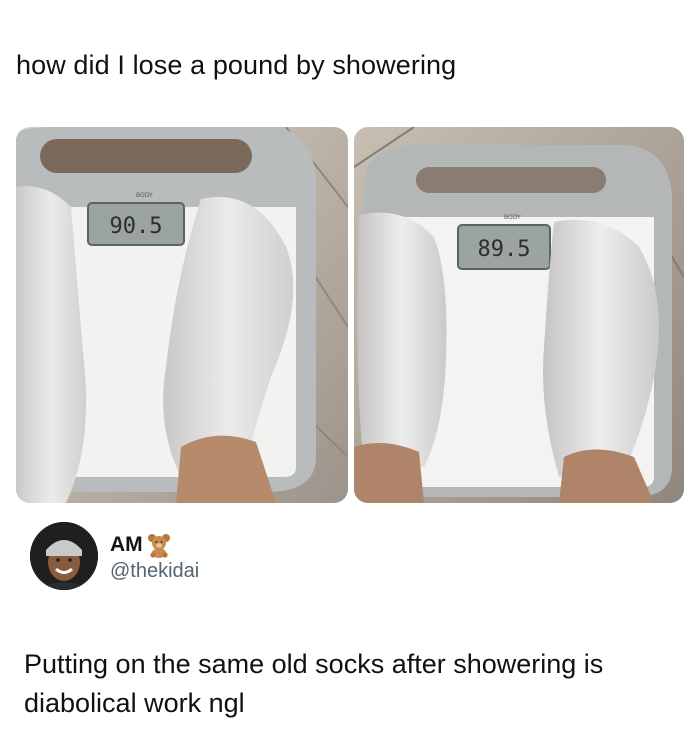 The width and height of the screenshot is (700, 752). I want to click on avatar, so click(64, 556).